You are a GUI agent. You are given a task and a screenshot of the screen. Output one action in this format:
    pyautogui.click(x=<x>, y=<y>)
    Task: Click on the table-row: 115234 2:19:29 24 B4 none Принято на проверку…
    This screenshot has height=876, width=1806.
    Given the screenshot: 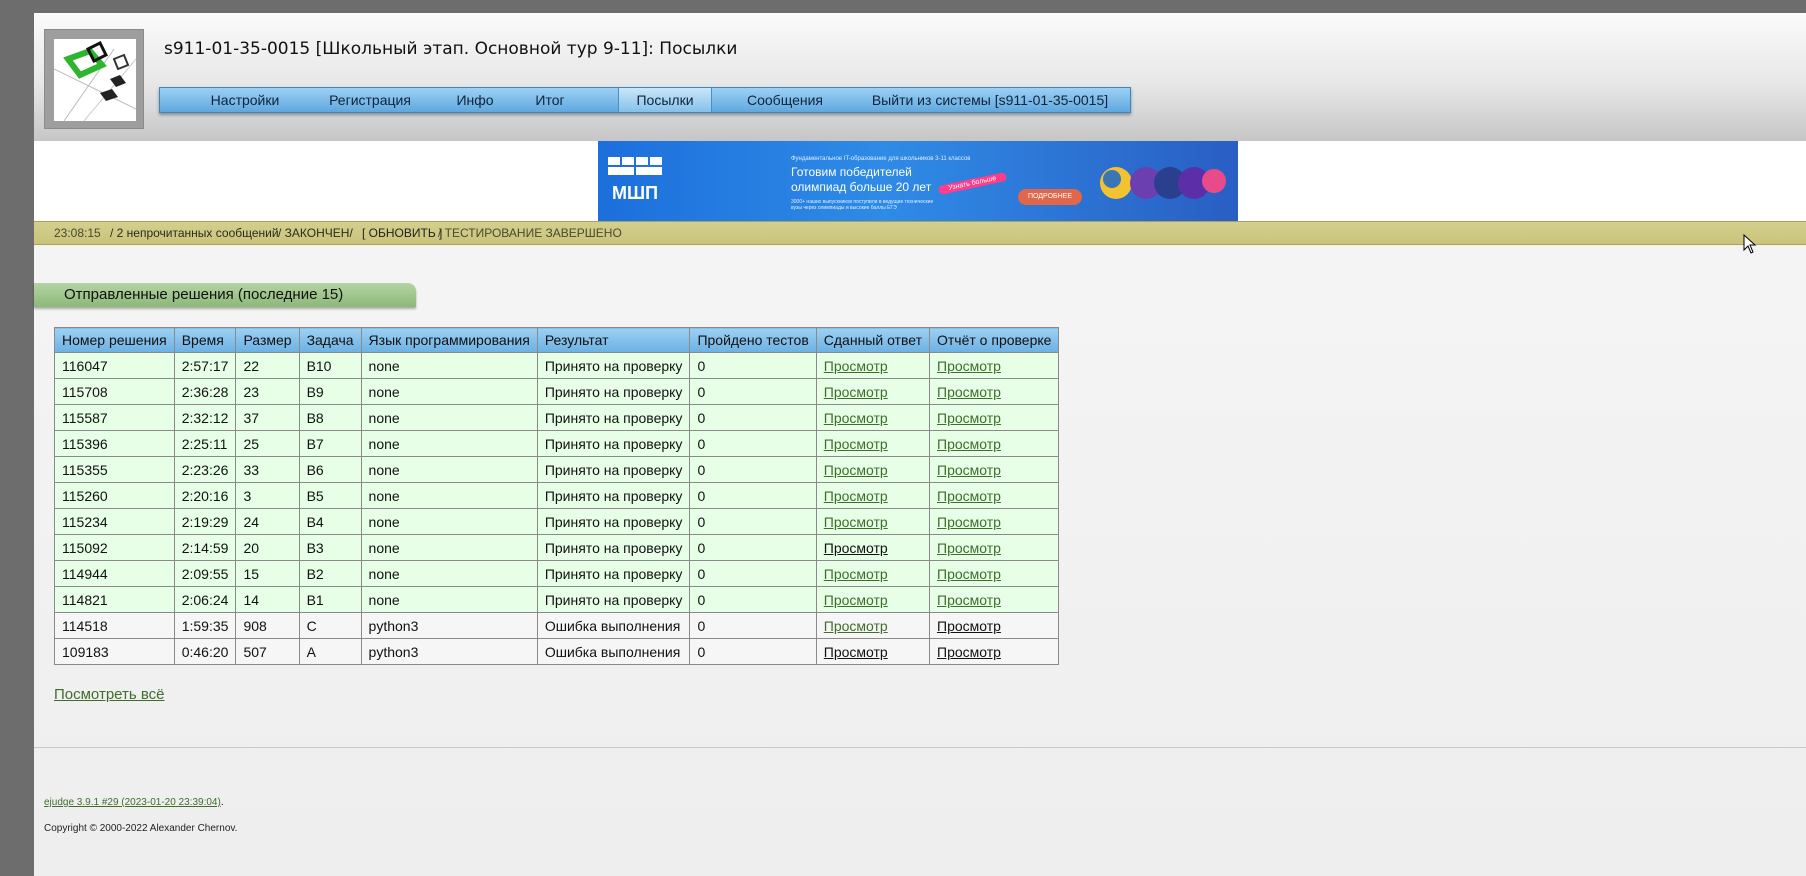 What is the action you would take?
    pyautogui.click(x=557, y=521)
    